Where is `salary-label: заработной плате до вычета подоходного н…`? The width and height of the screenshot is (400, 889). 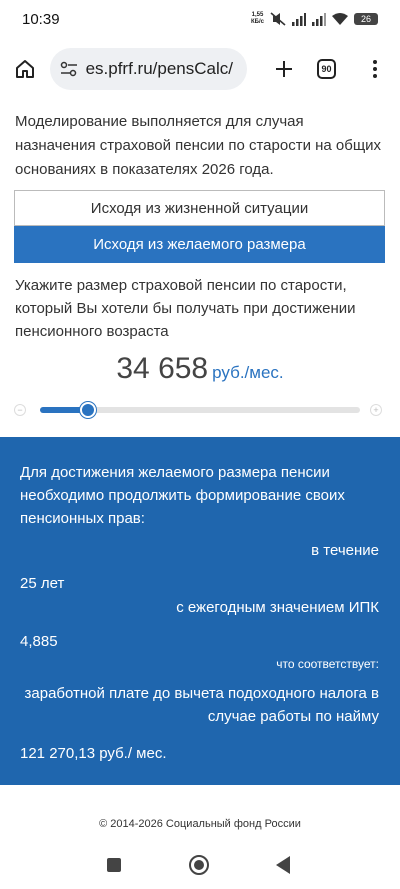
salary-label: заработной плате до вычета подоходного н… is located at coordinates (201, 705).